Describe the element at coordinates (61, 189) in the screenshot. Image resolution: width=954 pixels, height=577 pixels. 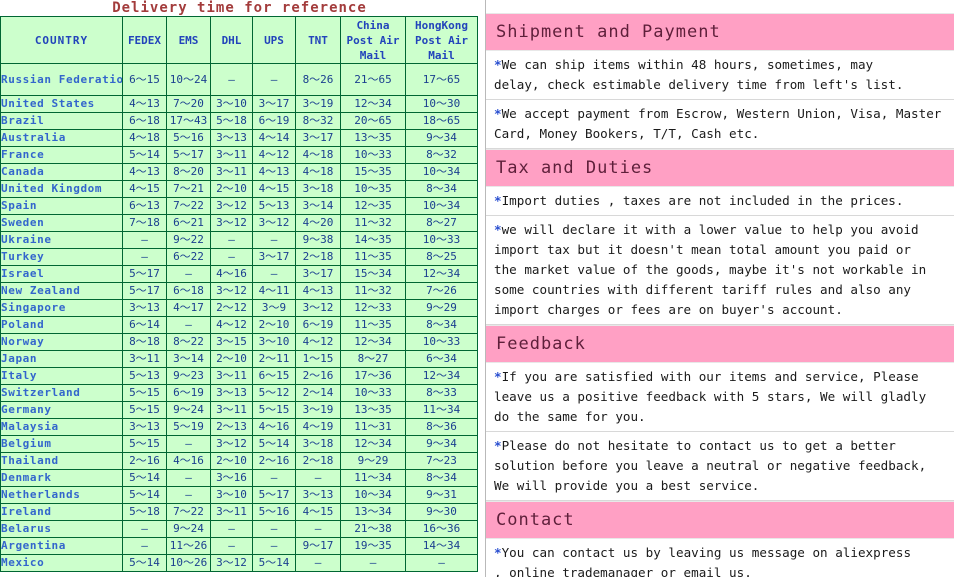
I see `country-cell: United Kingdom` at that location.